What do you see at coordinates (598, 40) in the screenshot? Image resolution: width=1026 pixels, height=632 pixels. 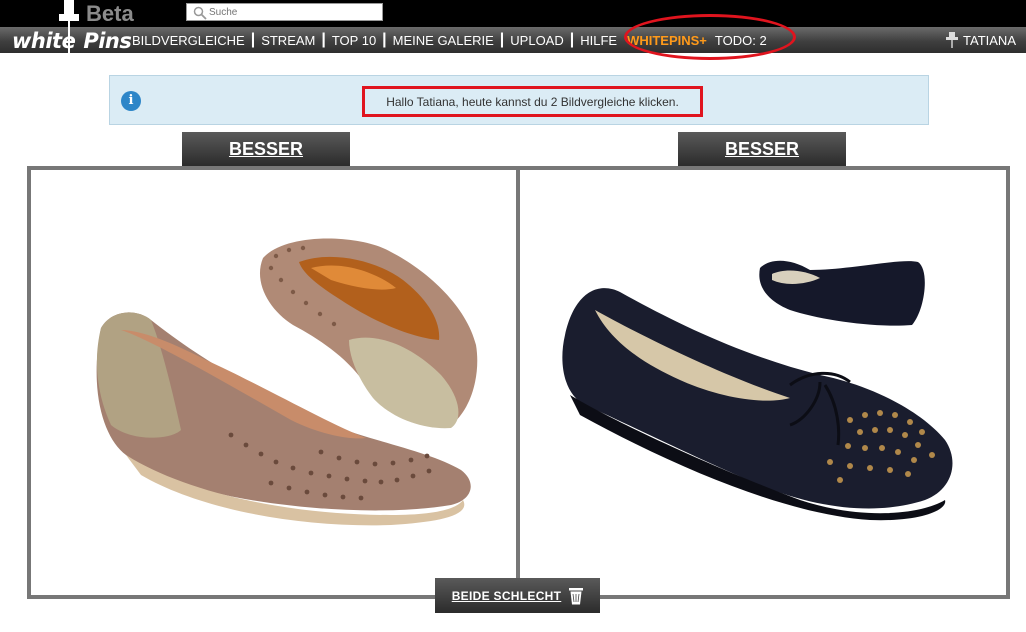 I see `nav-item-hilfe: HILFE` at bounding box center [598, 40].